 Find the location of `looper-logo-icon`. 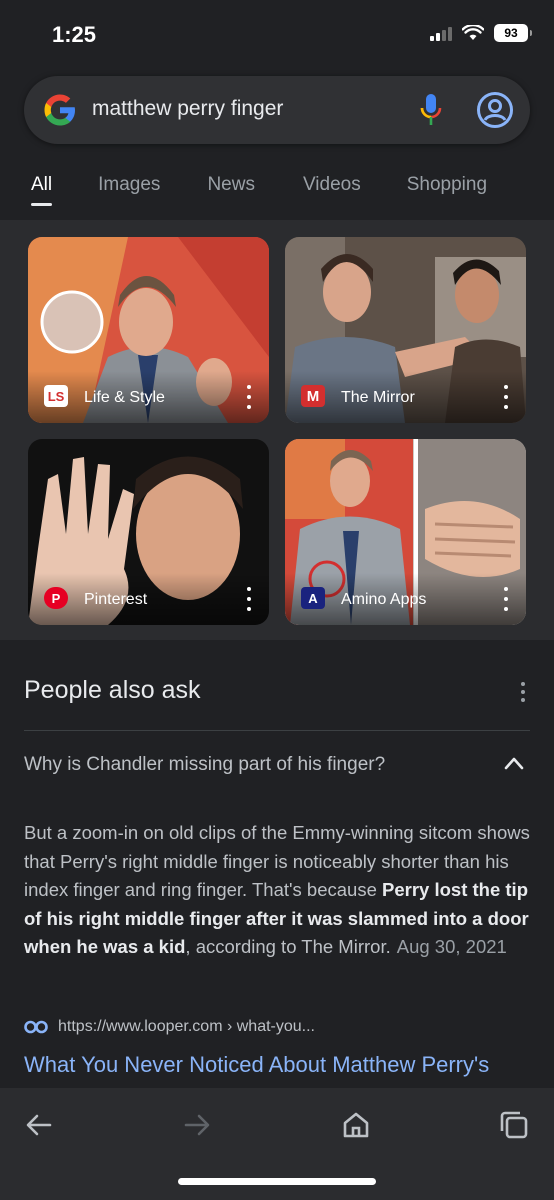

looper-logo-icon is located at coordinates (36, 1027).